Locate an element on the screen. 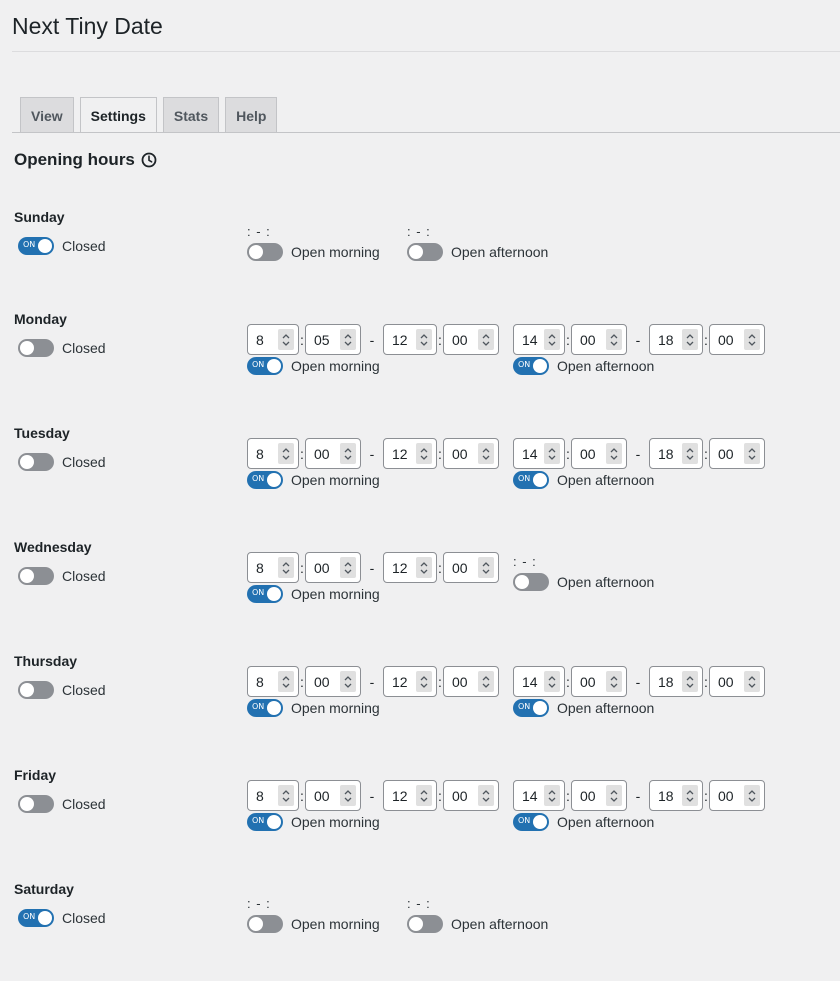  closed-label: Closed is located at coordinates (84, 576).